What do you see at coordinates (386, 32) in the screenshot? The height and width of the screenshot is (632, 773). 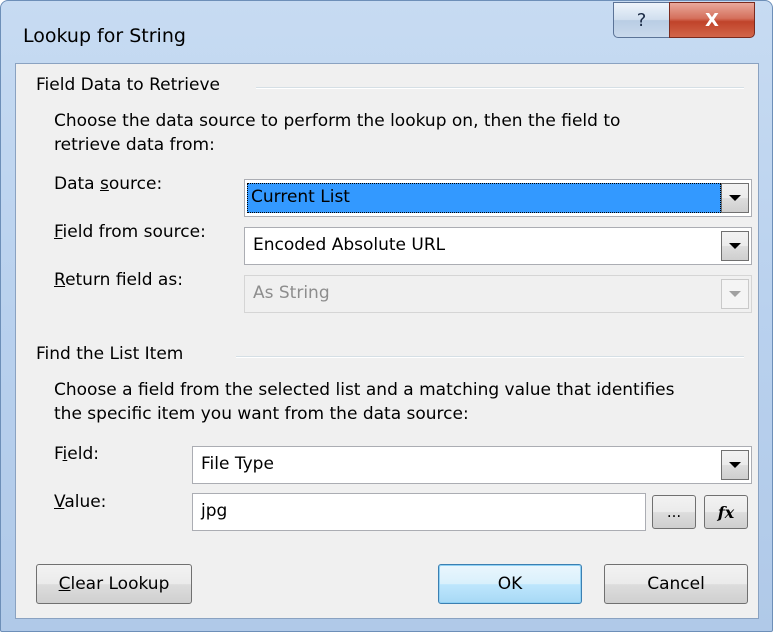 I see `title-bar: Lookup for String ? X` at bounding box center [386, 32].